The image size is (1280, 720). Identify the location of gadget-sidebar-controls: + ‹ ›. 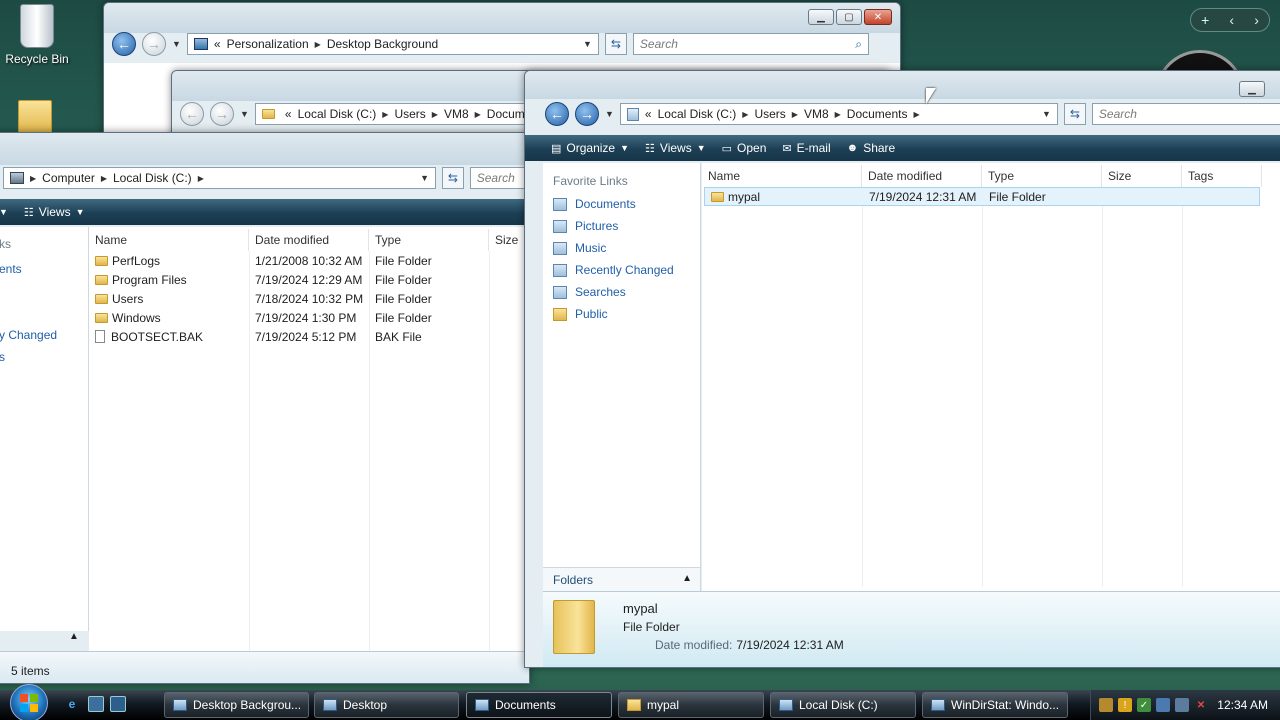
(1230, 20).